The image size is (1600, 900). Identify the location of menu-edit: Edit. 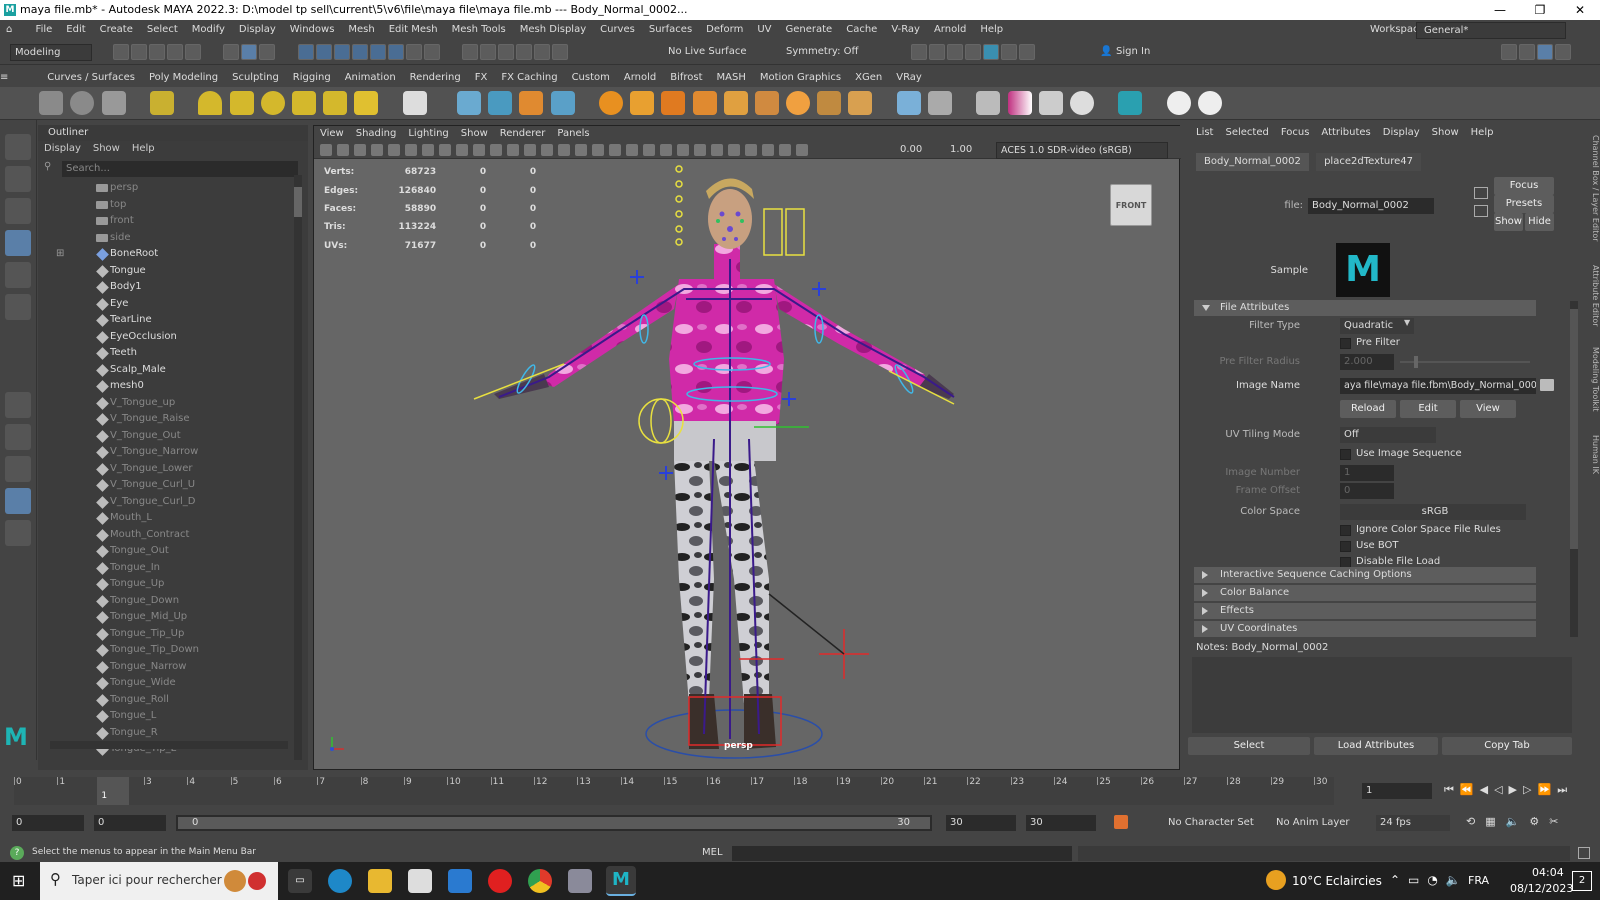
(75, 30).